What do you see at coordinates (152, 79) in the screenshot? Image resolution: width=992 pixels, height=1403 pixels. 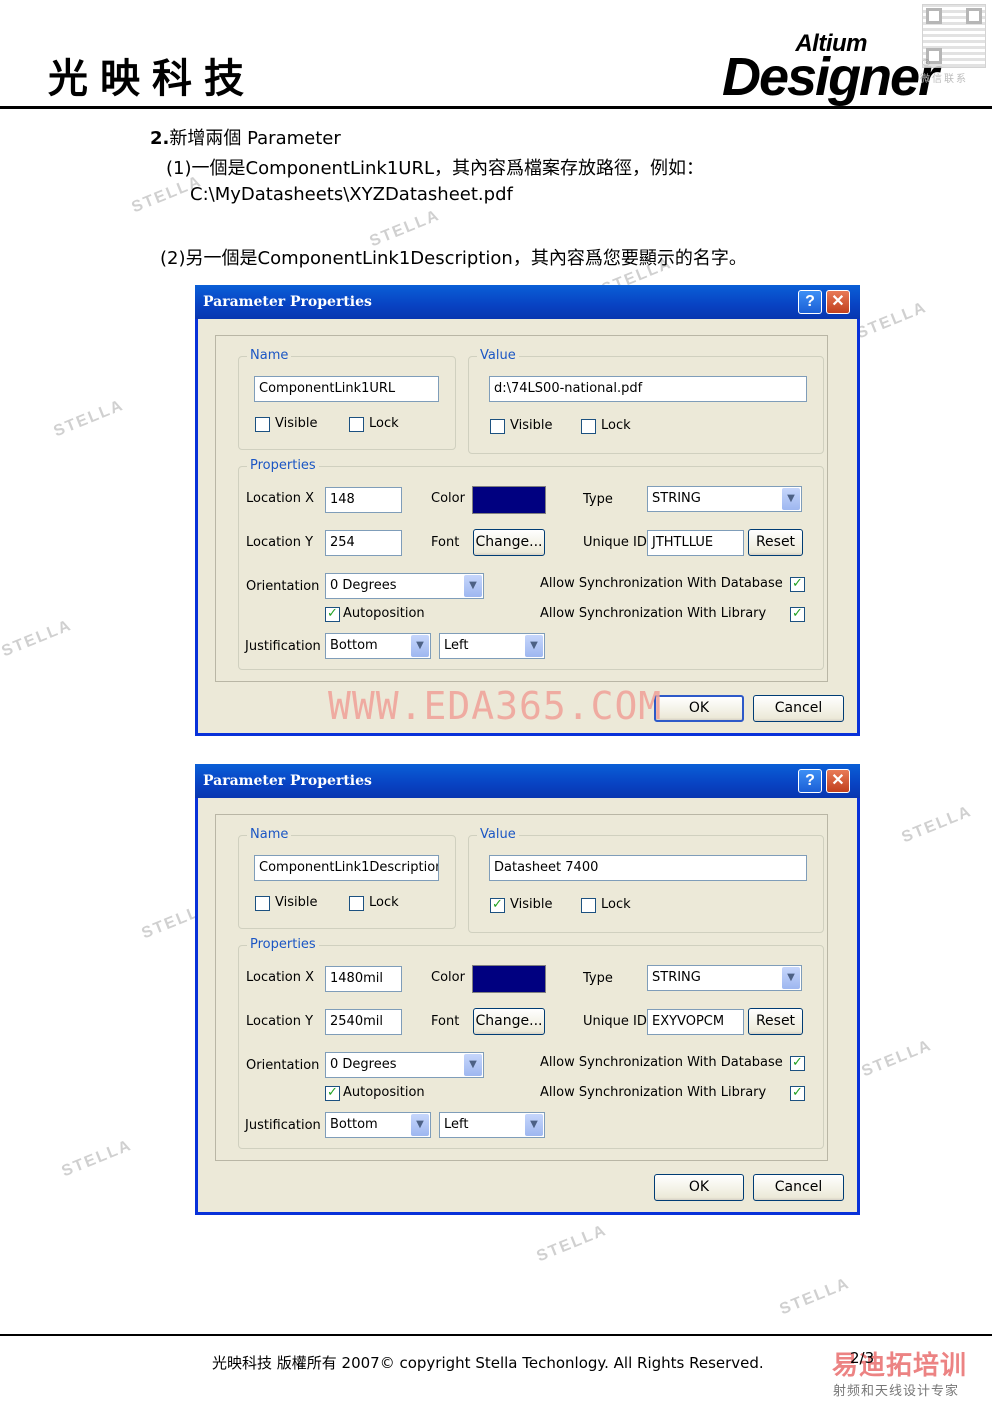 I see `company-name: 光映科技` at bounding box center [152, 79].